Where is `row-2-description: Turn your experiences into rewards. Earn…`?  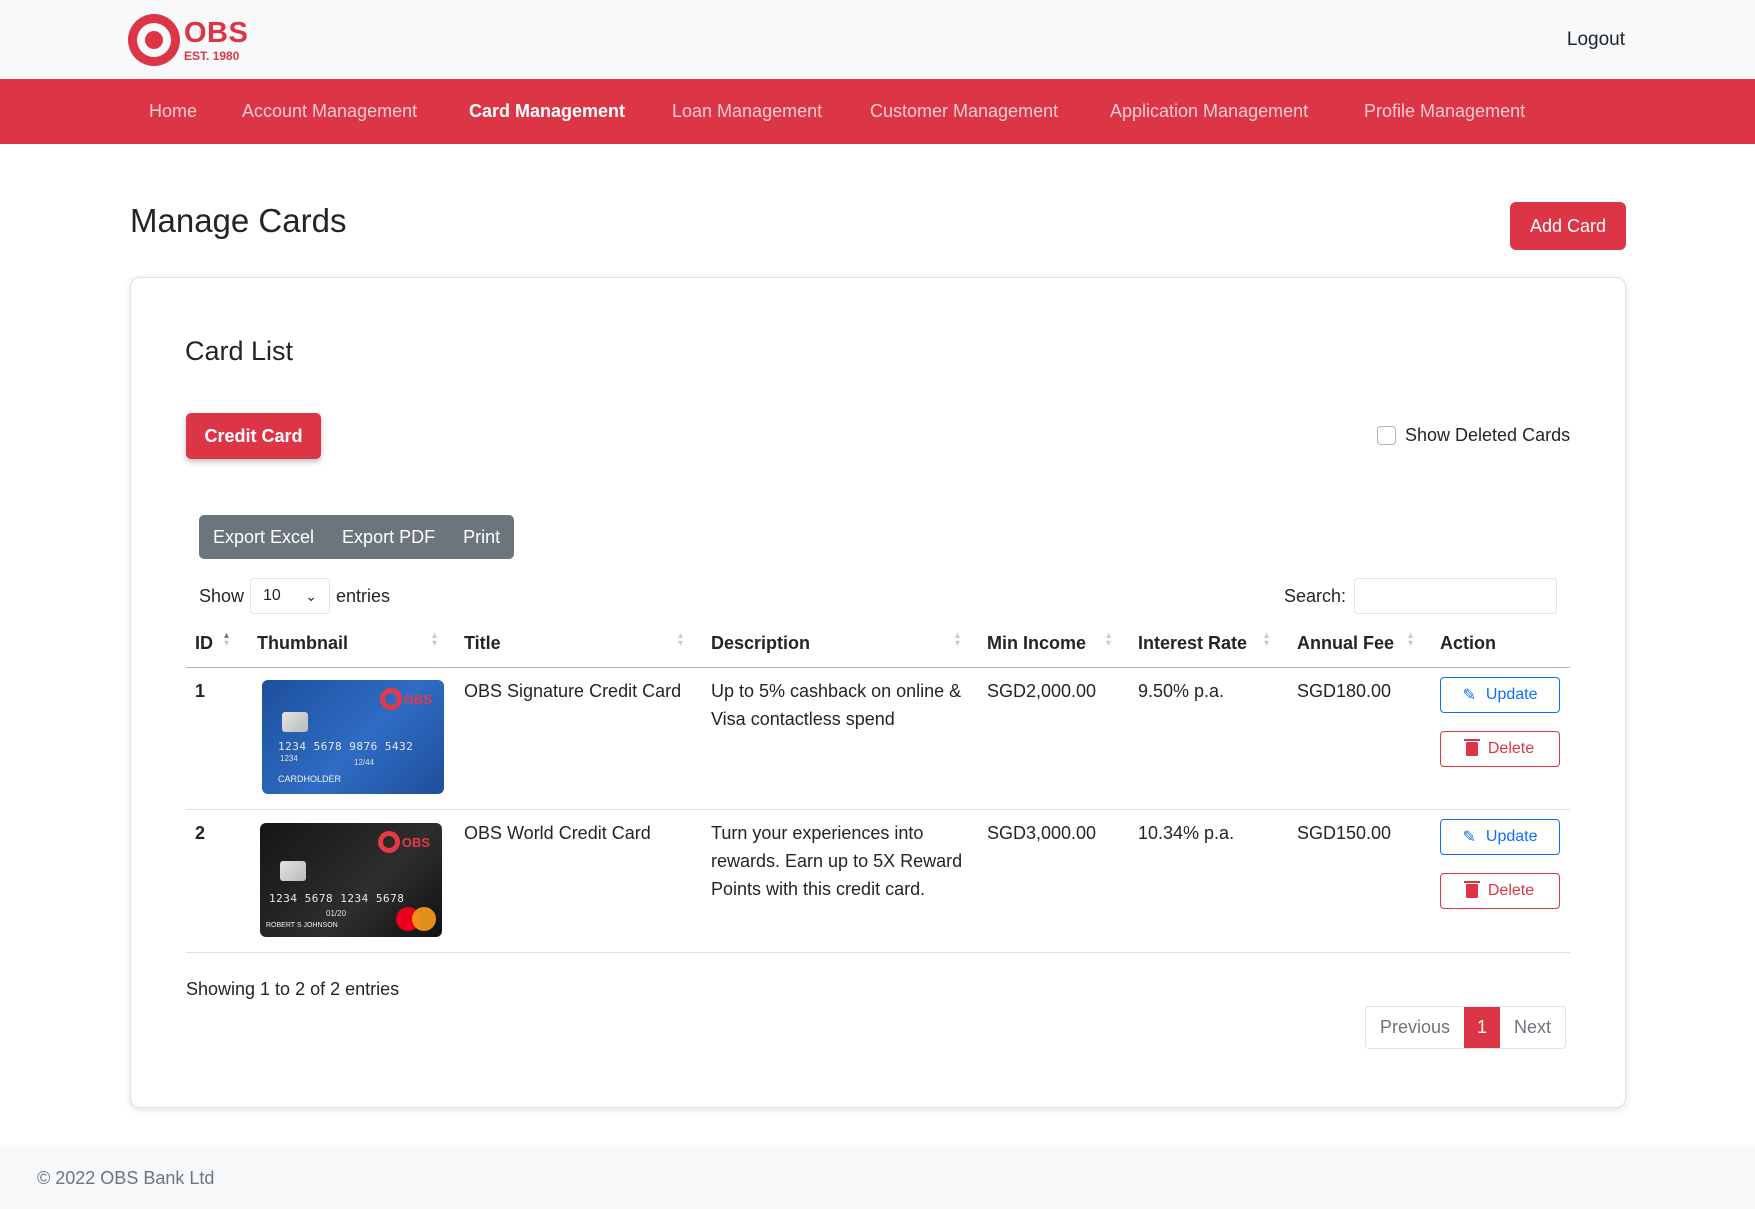 row-2-description: Turn your experiences into rewards. Earn… is located at coordinates (837, 861).